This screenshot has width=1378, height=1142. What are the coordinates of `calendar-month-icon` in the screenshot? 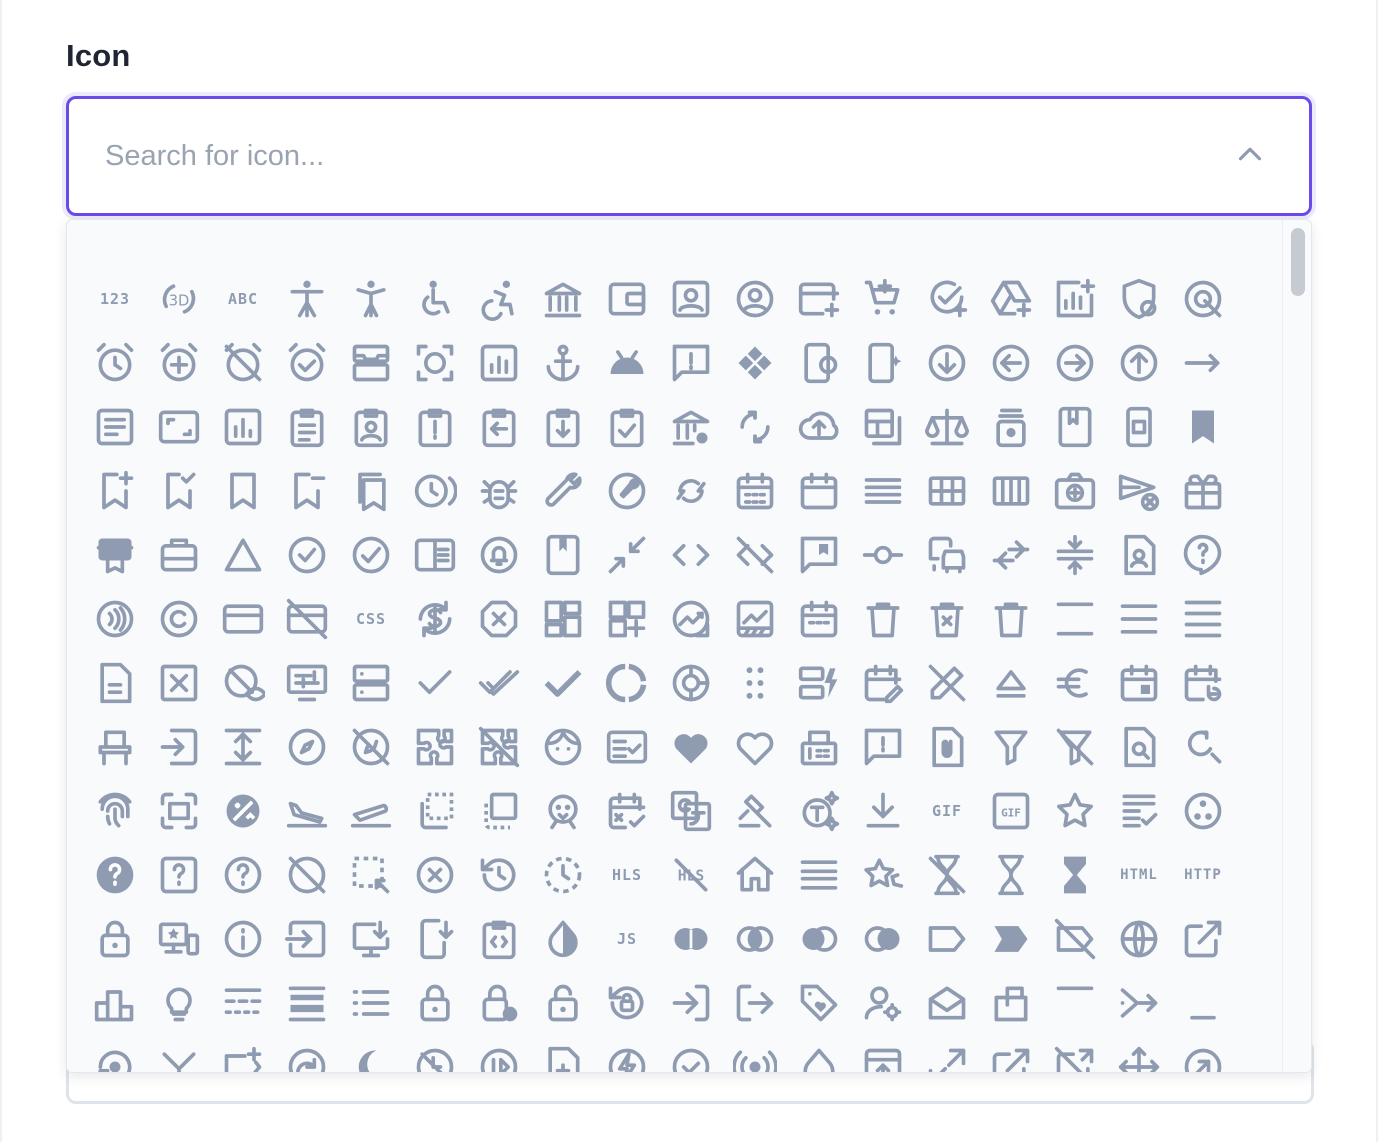 It's located at (755, 491).